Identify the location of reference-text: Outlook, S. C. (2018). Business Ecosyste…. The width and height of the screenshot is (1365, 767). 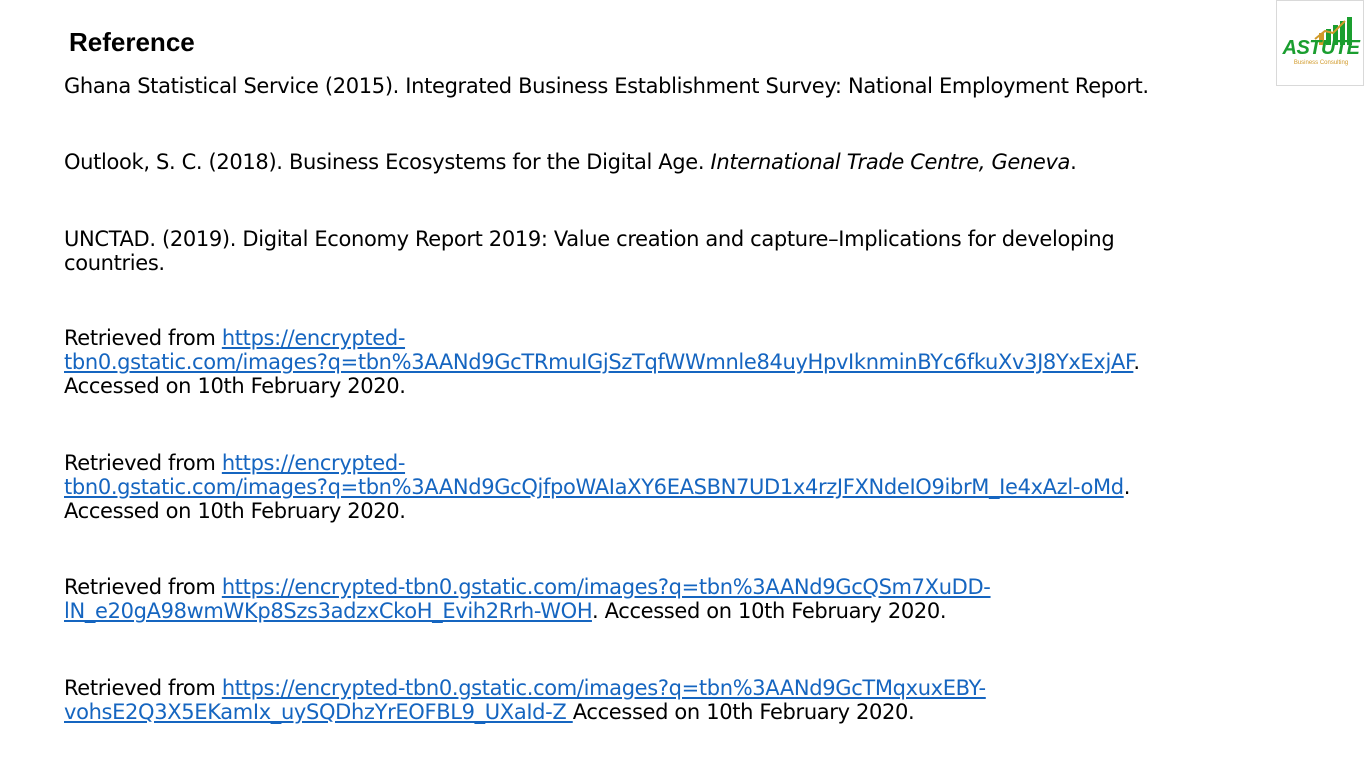
(699, 162).